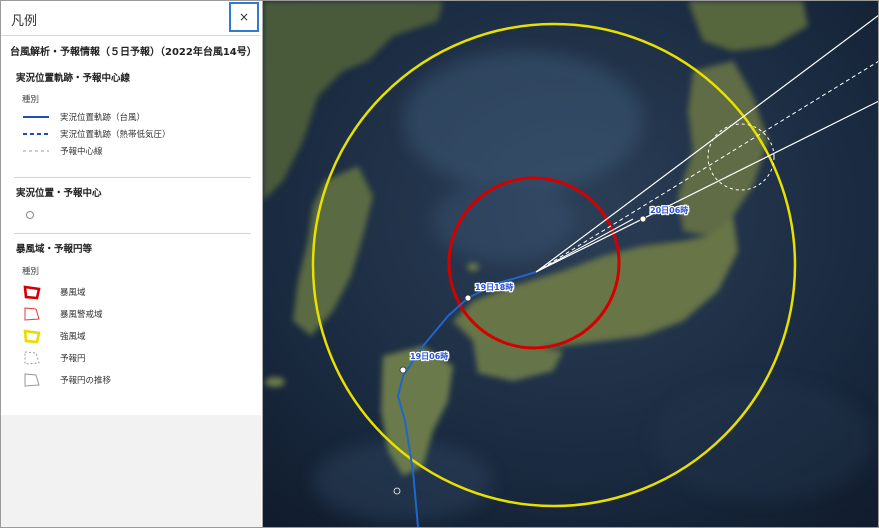 The image size is (879, 528). I want to click on track-label-19-06: 19日06時, so click(429, 356).